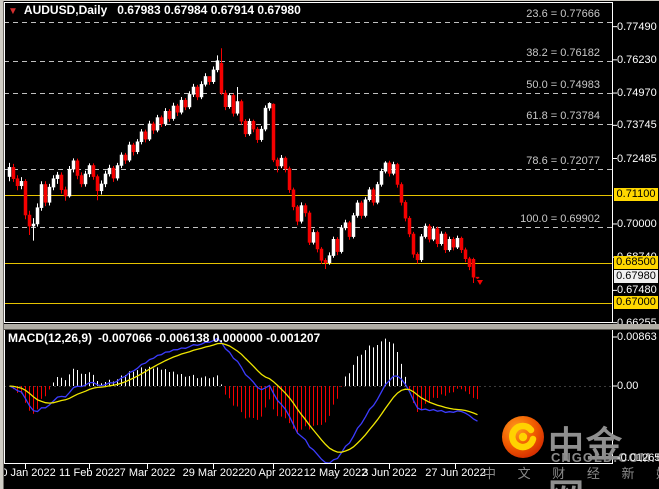  Describe the element at coordinates (331, 327) in the screenshot. I see `pane-separator` at that location.